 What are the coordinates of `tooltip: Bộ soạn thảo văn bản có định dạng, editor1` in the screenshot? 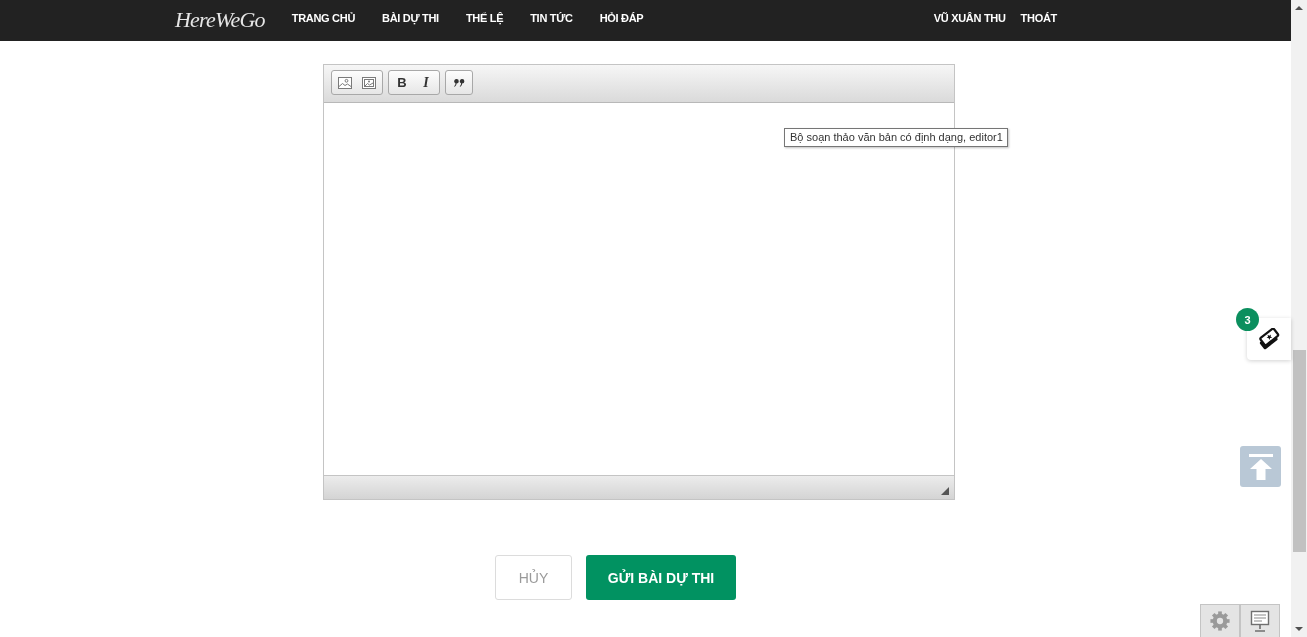 It's located at (896, 137).